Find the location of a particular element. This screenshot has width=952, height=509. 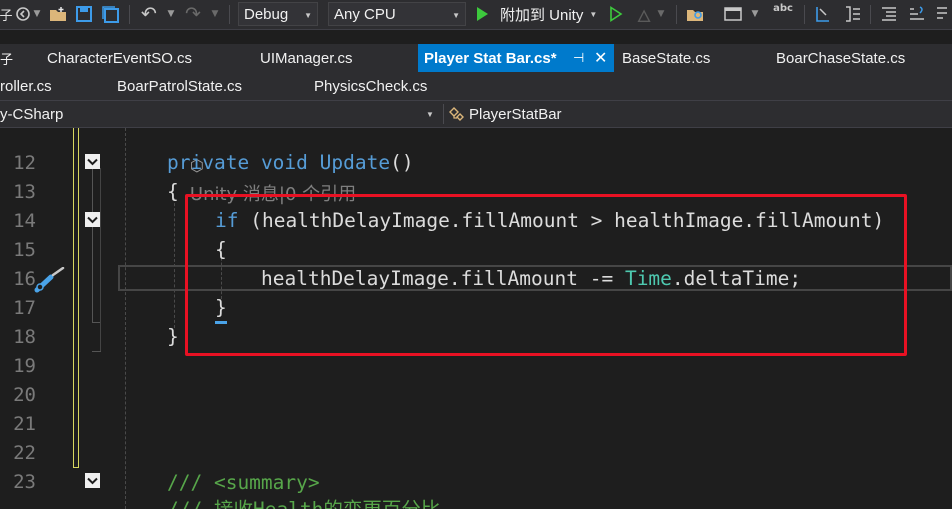

punctuation: () is located at coordinates (402, 162).